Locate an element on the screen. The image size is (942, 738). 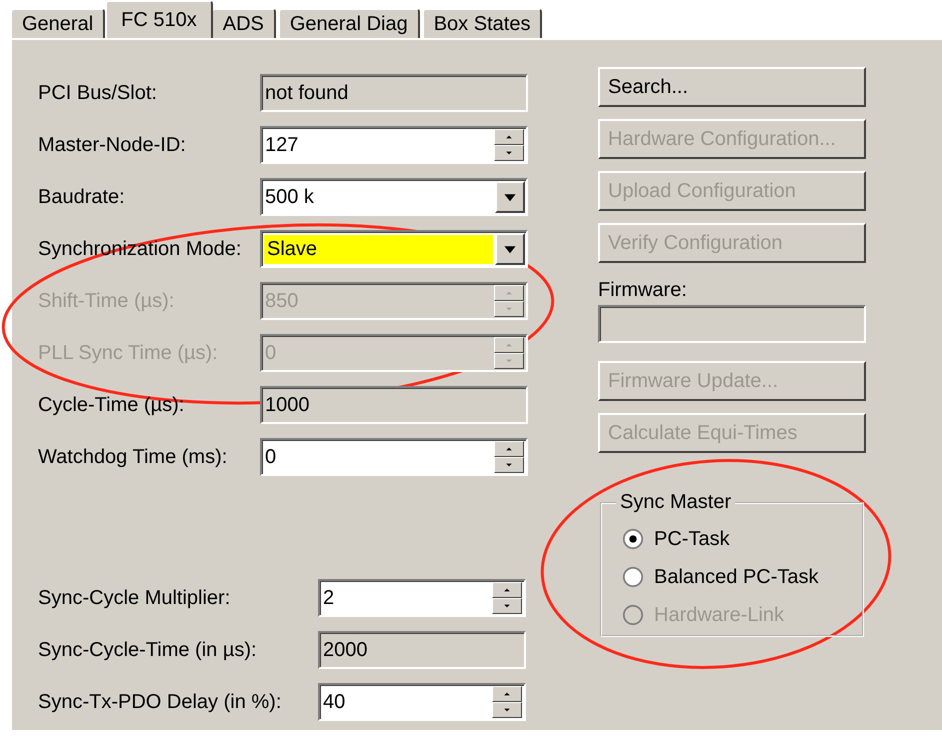
spin-field: 127 is located at coordinates (394, 145).